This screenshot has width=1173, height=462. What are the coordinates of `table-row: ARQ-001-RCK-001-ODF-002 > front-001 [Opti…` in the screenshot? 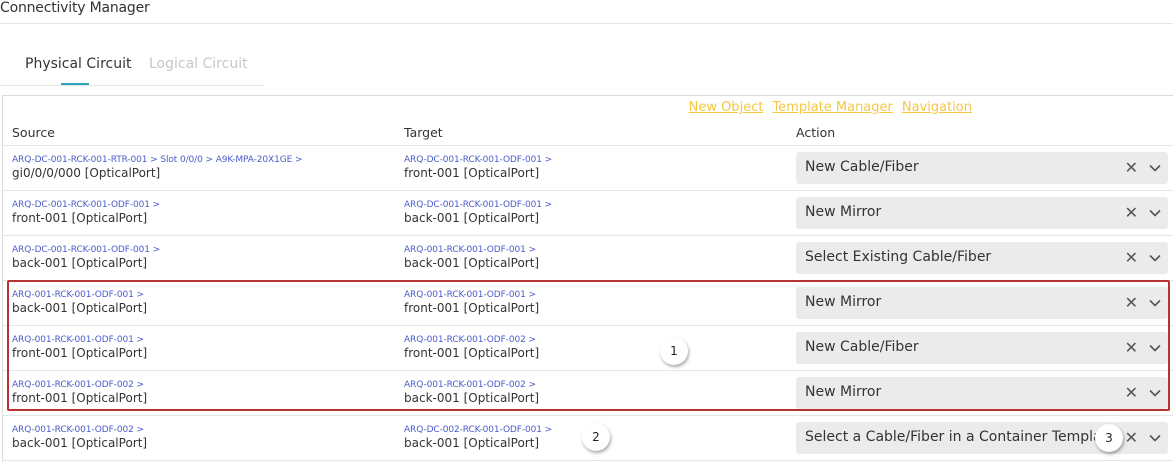 It's located at (588, 393).